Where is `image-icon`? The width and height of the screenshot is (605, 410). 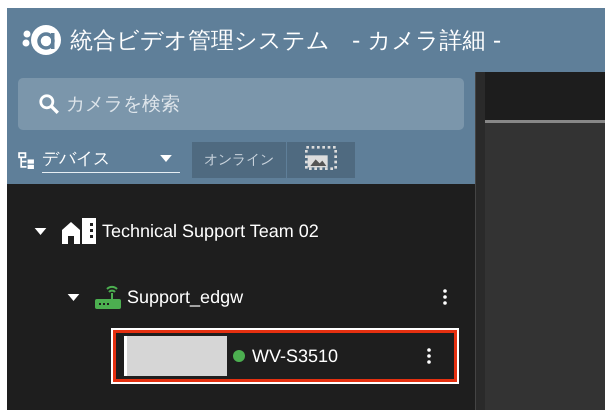 image-icon is located at coordinates (321, 158).